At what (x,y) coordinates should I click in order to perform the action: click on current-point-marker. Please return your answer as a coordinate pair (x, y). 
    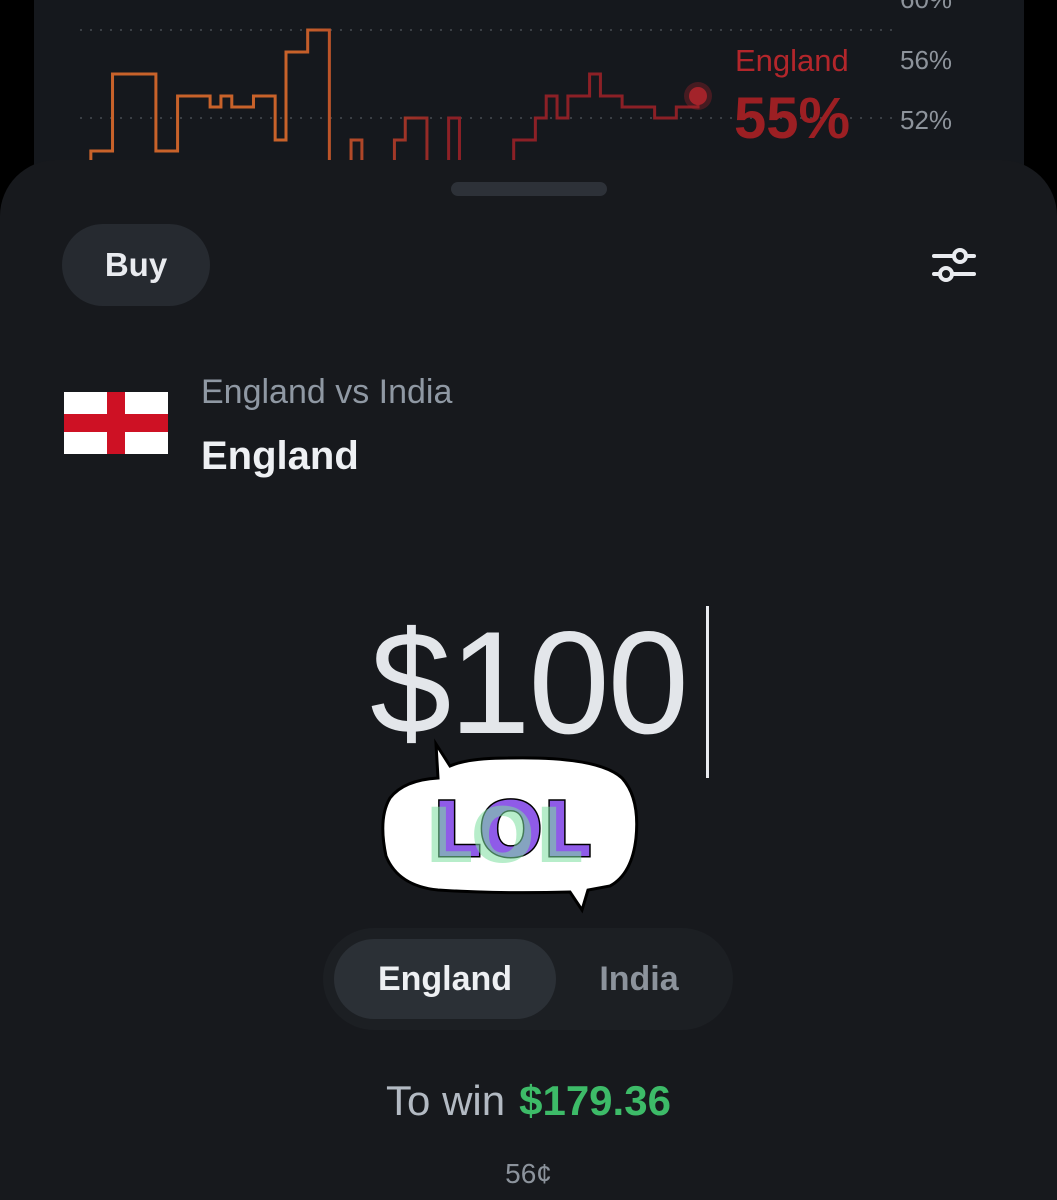
    Looking at the image, I should click on (698, 96).